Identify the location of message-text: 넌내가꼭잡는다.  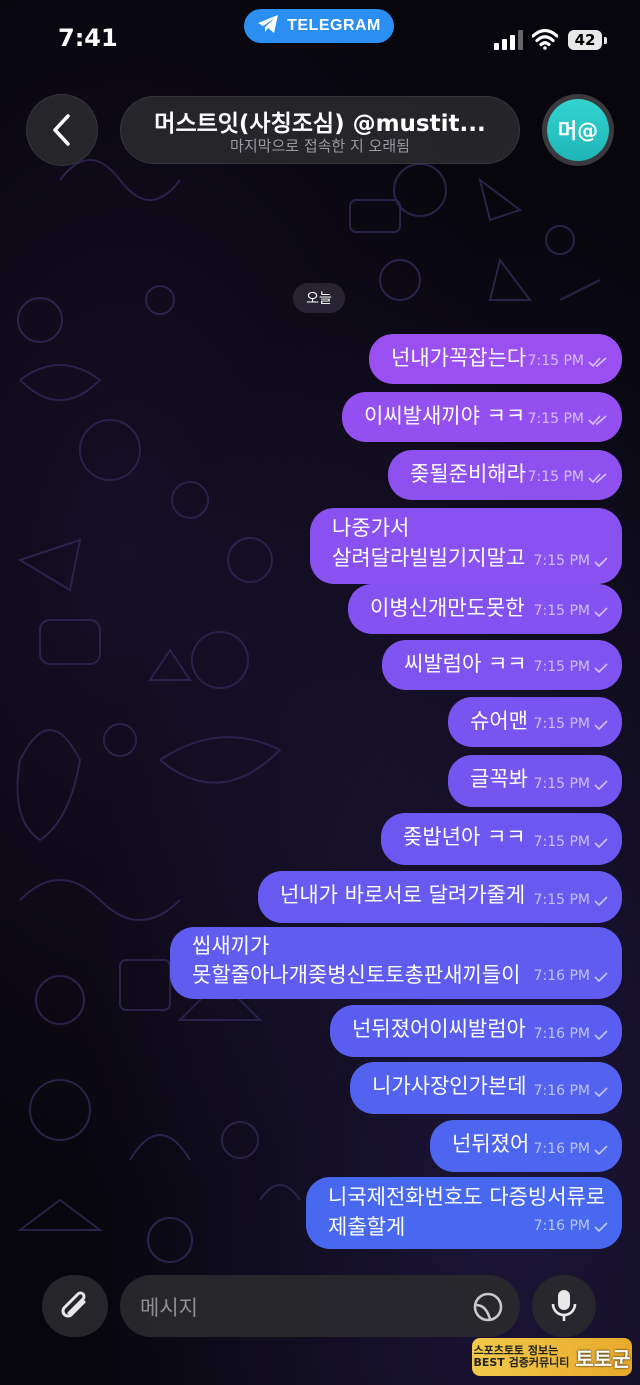
(459, 358).